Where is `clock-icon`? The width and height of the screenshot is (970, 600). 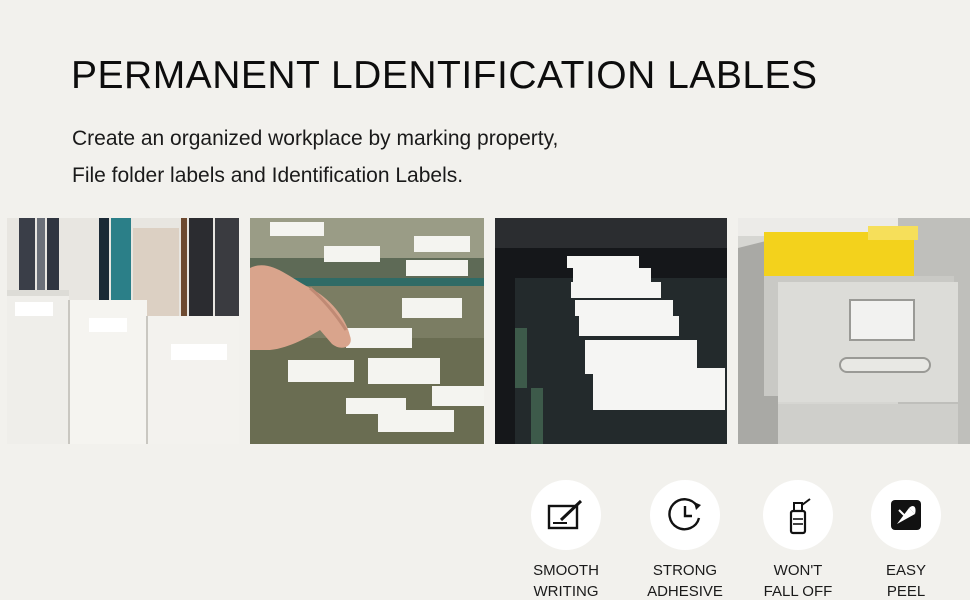 clock-icon is located at coordinates (685, 515).